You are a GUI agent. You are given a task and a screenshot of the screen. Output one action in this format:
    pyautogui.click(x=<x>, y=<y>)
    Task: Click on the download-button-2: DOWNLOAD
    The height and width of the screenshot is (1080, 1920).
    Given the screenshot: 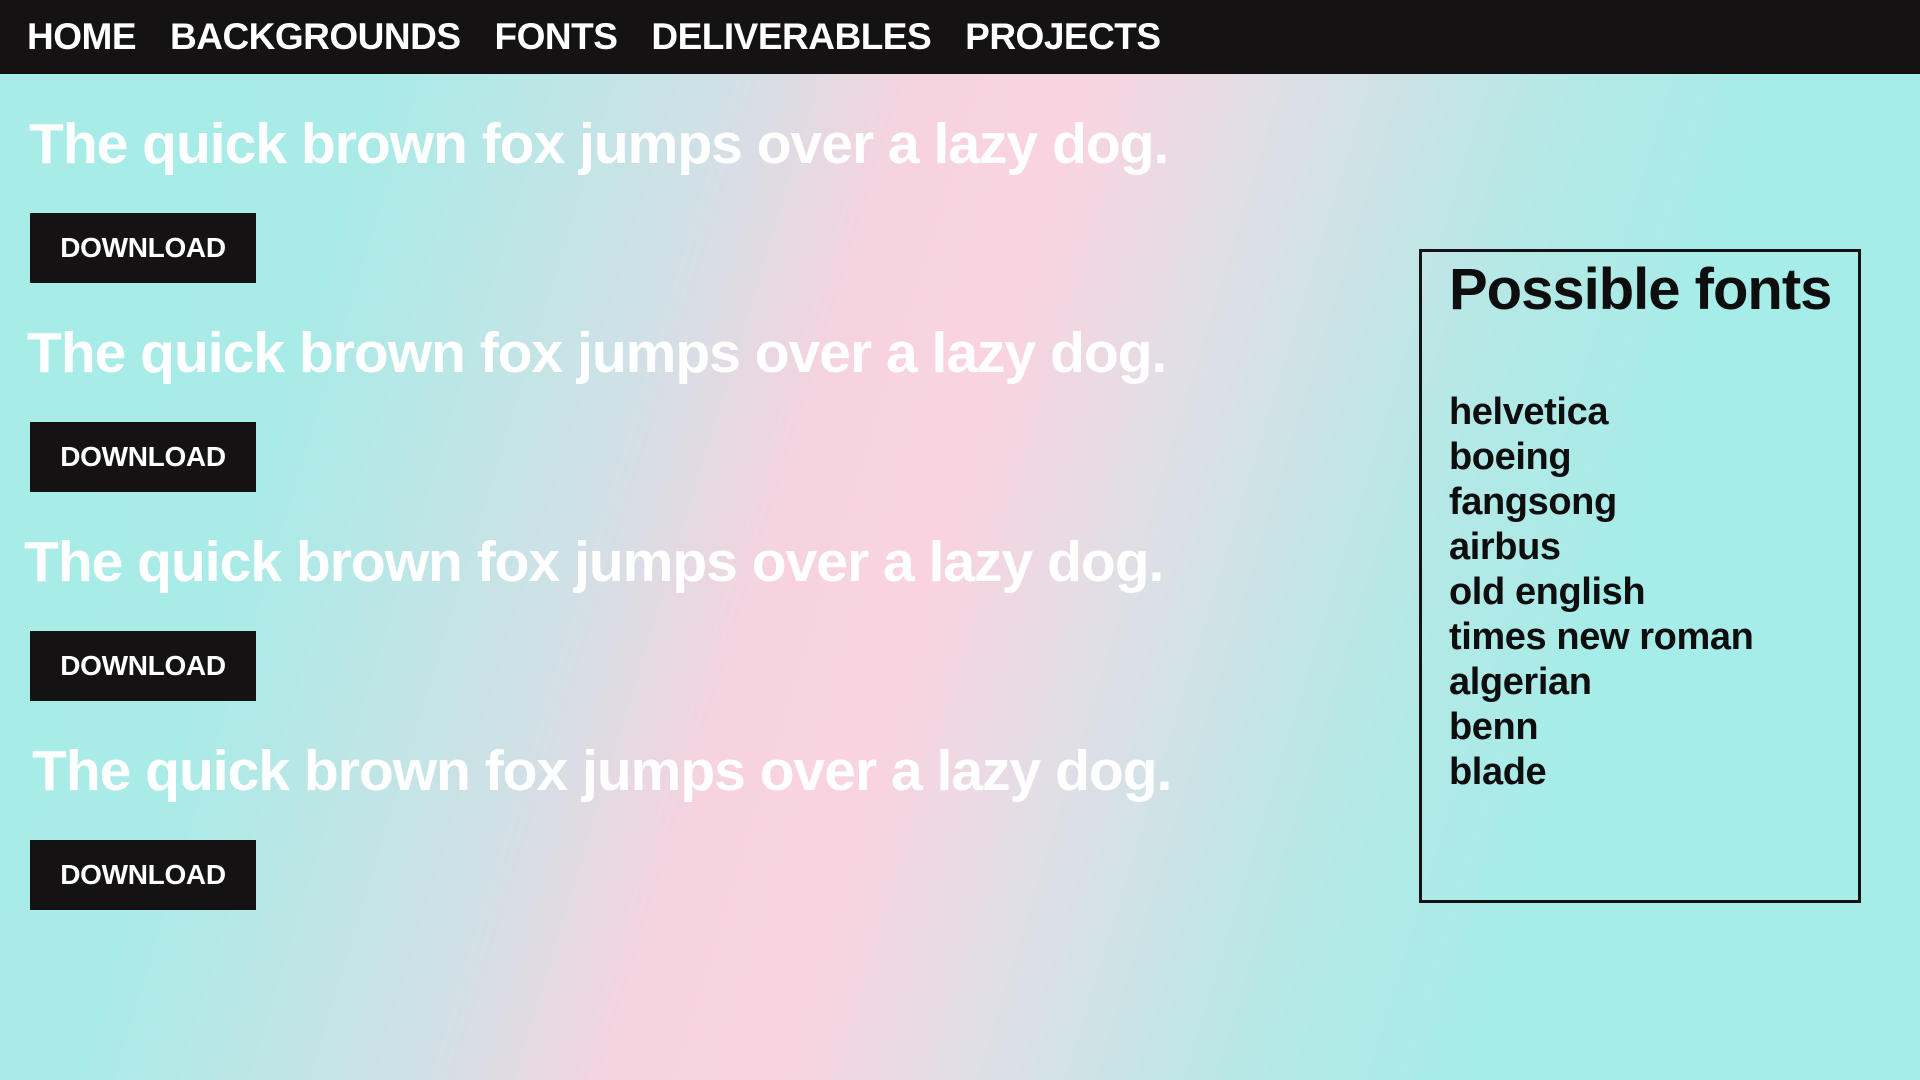 What is the action you would take?
    pyautogui.click(x=143, y=457)
    